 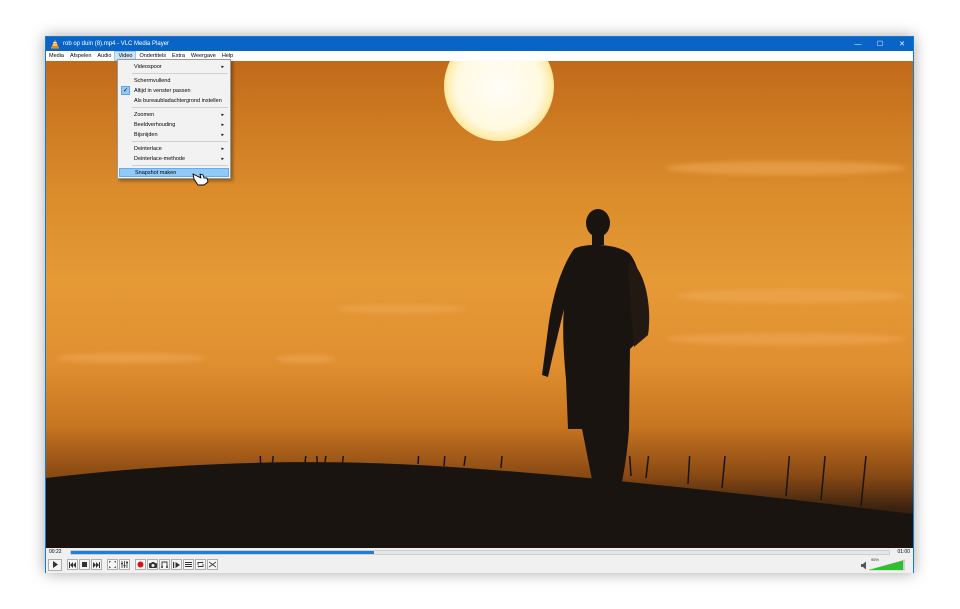 What do you see at coordinates (156, 172) in the screenshot?
I see `menu-item-label: Snapshot maken` at bounding box center [156, 172].